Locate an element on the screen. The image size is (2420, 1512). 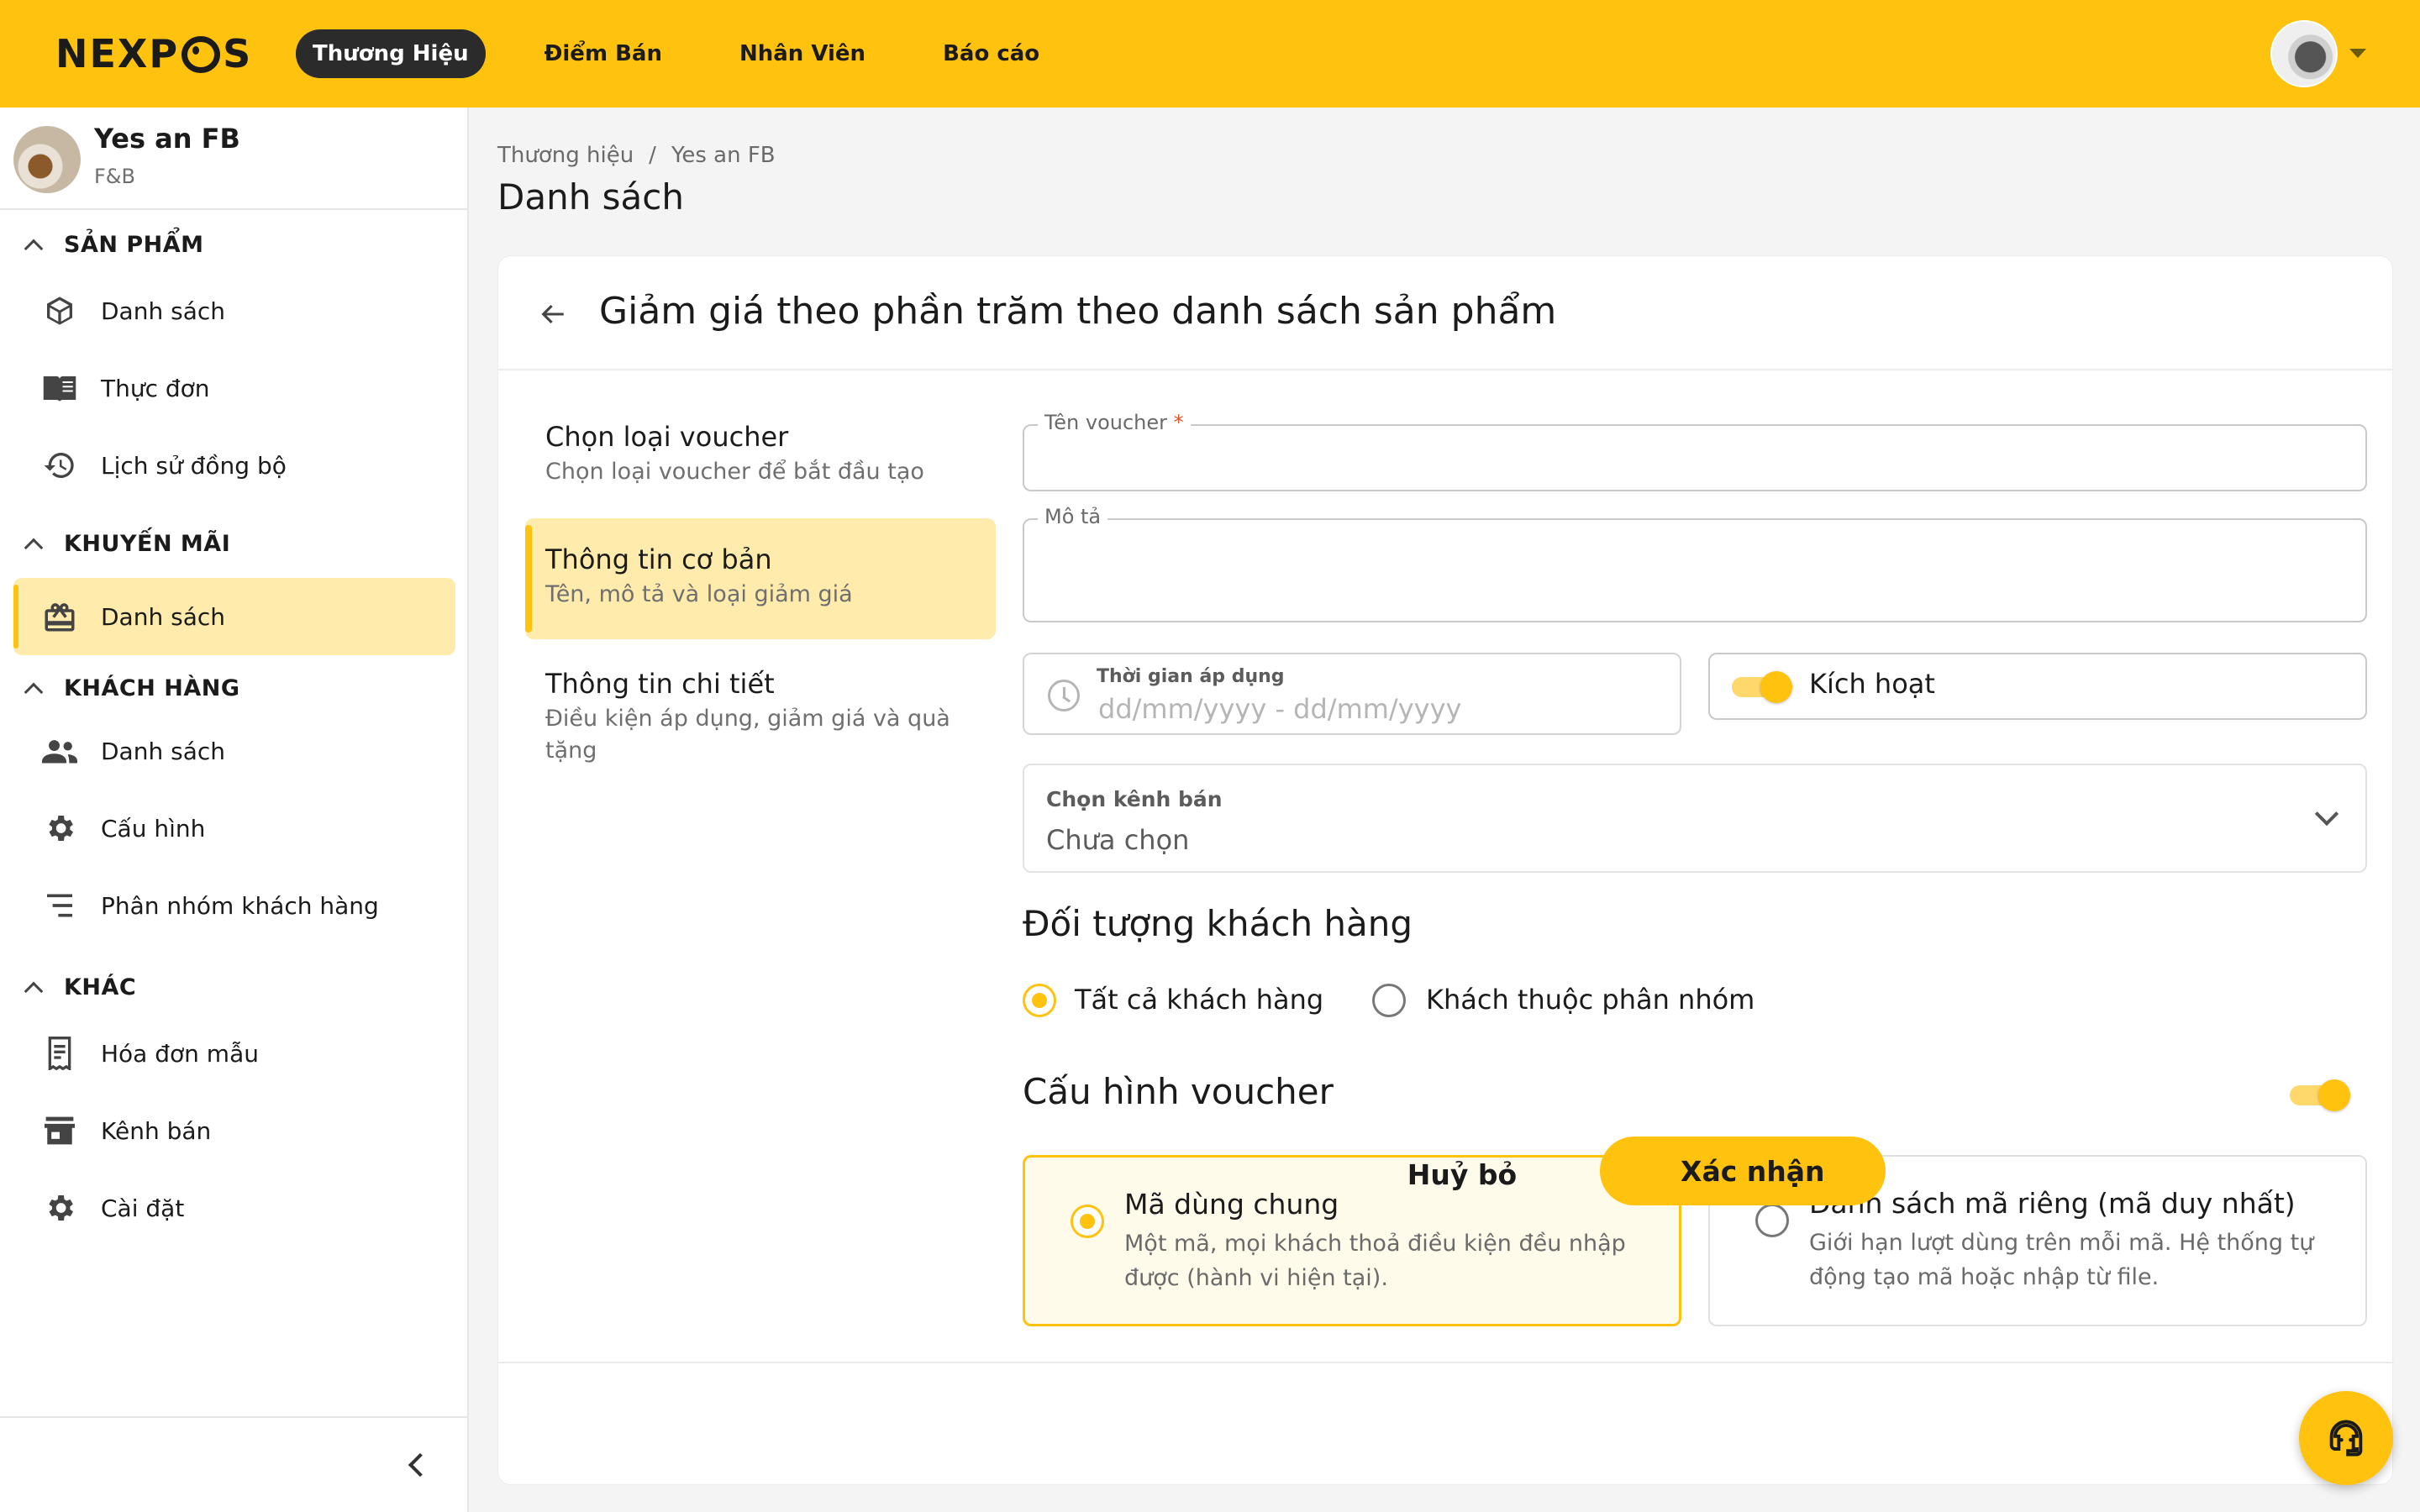
sidebar-item-sales-channels: Kênh bán is located at coordinates (234, 1130).